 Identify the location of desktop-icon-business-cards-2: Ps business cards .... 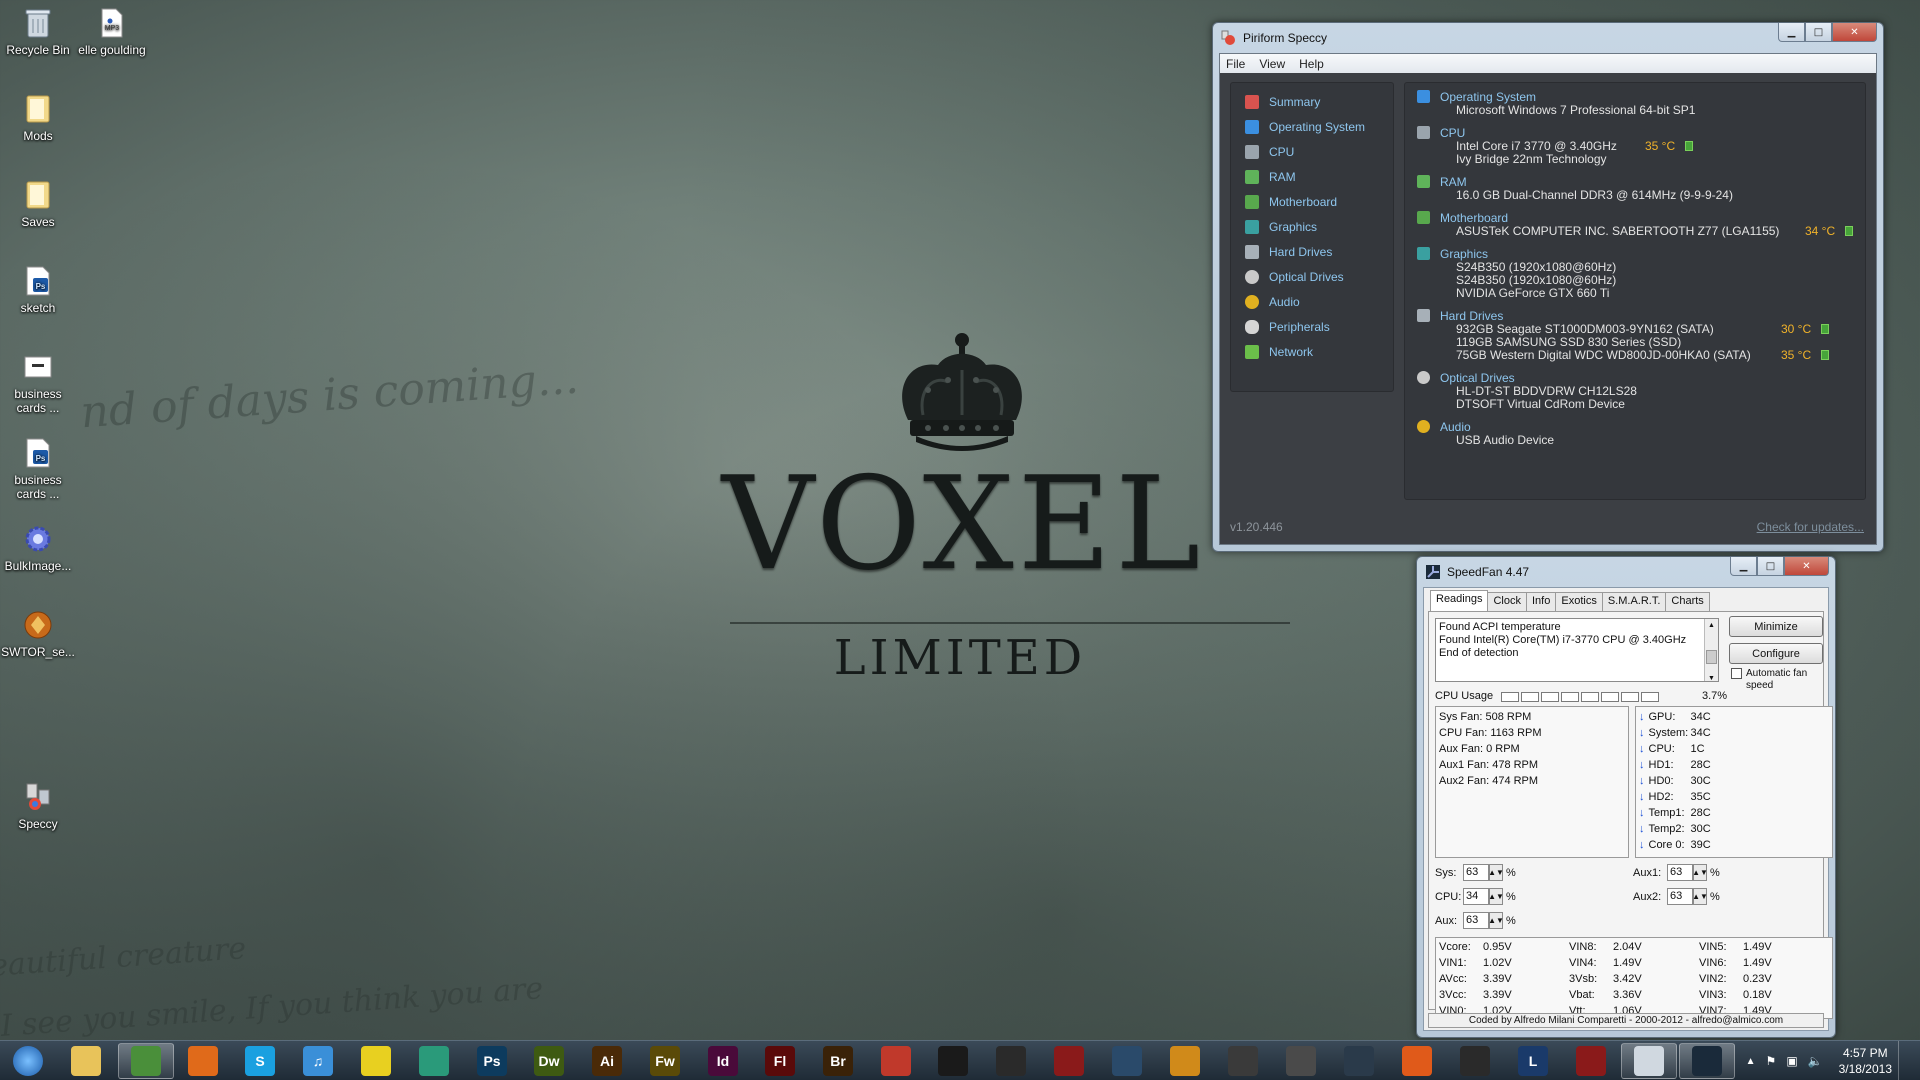
(38, 468).